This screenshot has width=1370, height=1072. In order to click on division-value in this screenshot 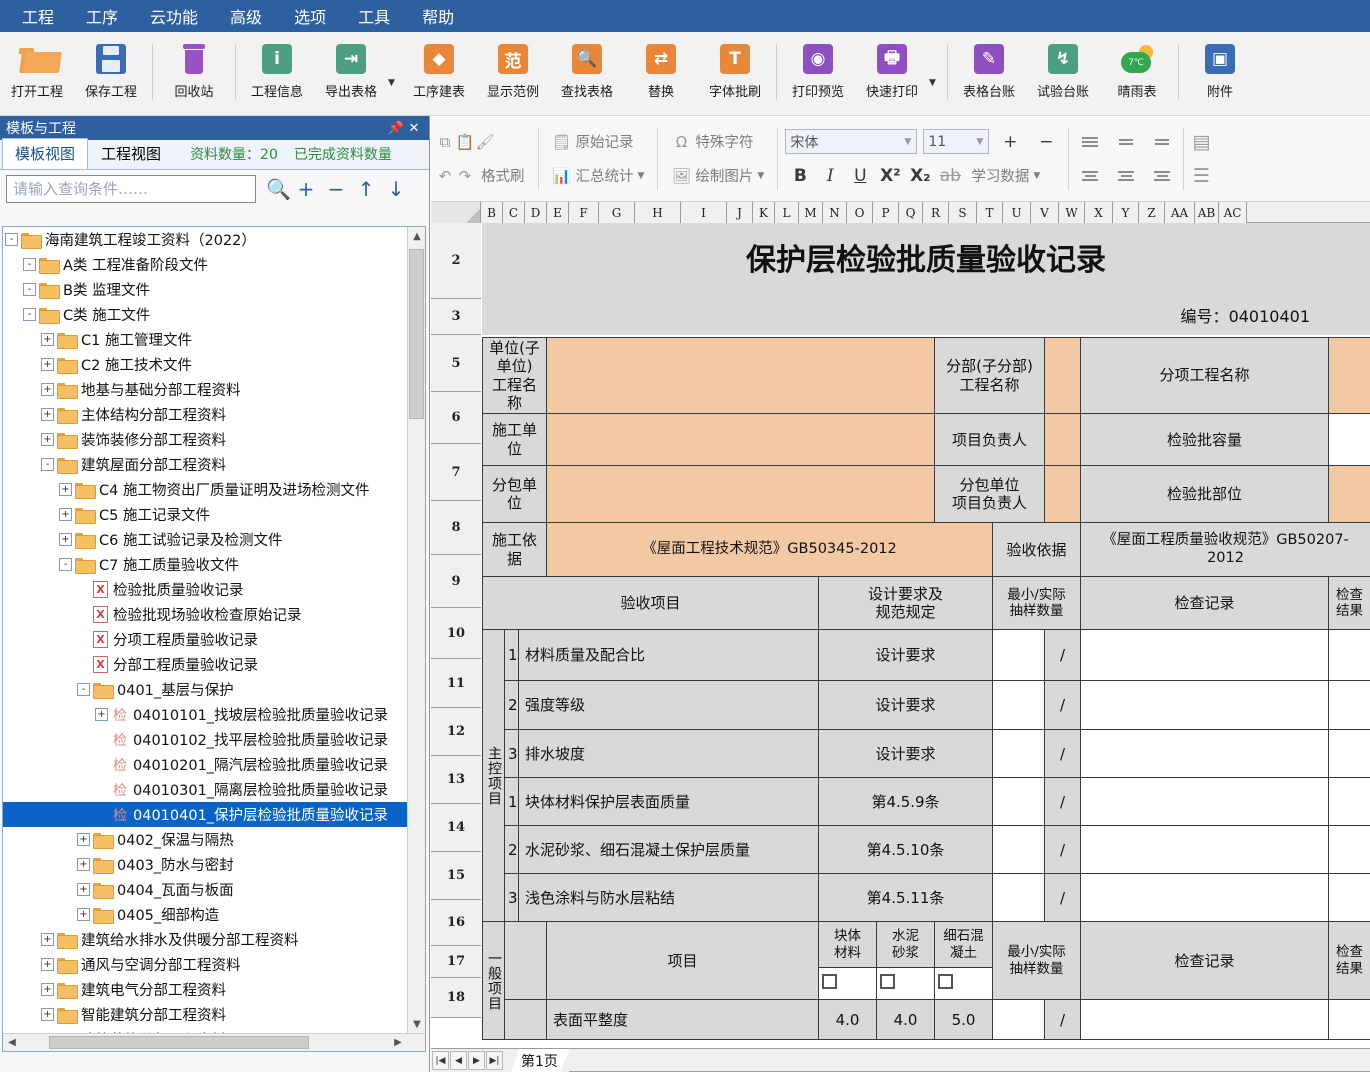, I will do `click(1063, 375)`.